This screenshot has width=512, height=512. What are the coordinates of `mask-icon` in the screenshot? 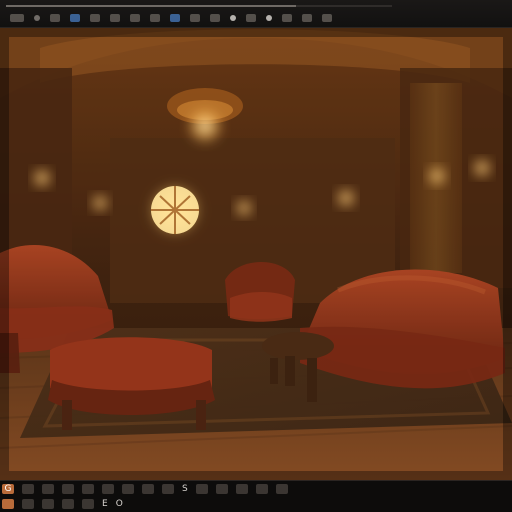 It's located at (233, 18).